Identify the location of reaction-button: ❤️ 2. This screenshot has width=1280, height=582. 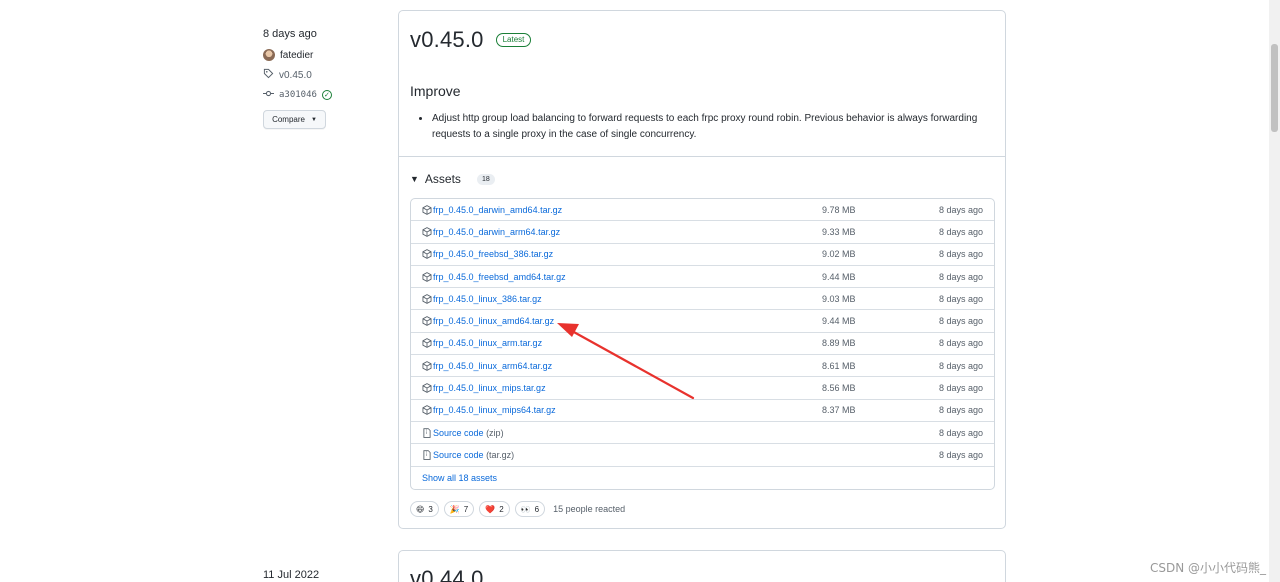
(494, 509).